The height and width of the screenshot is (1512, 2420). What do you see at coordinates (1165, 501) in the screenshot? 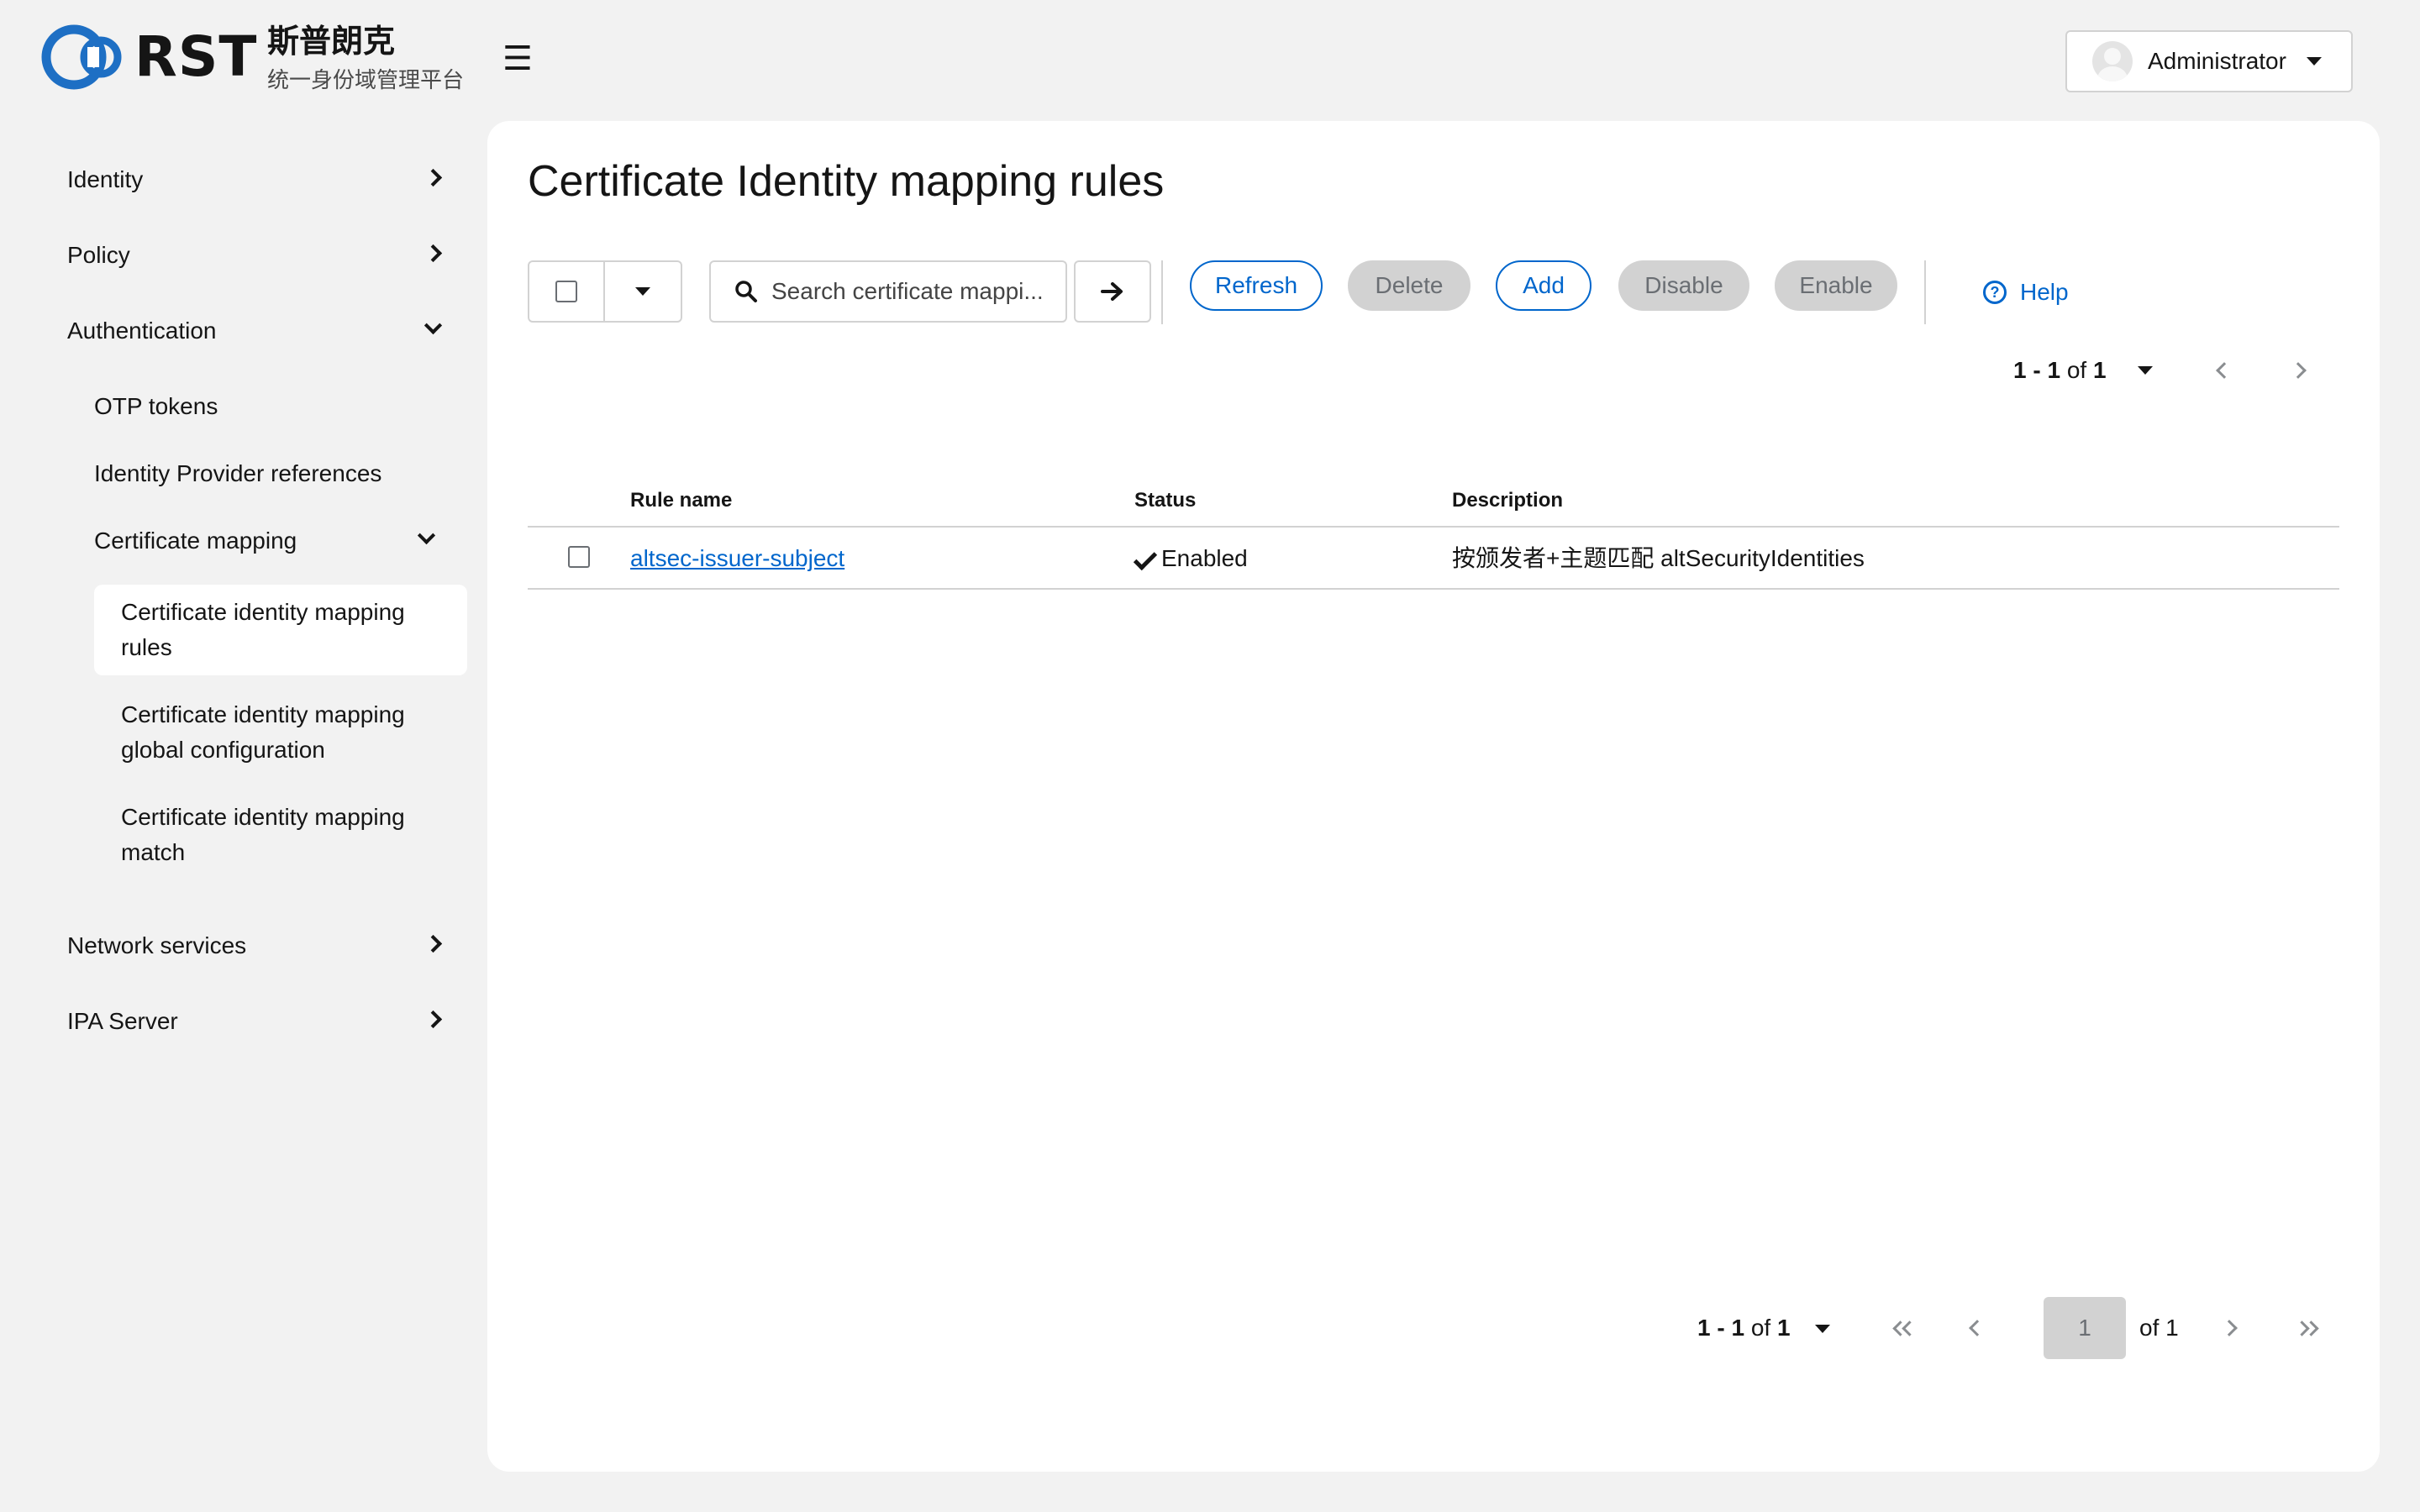
I see `column-header-status: Status` at bounding box center [1165, 501].